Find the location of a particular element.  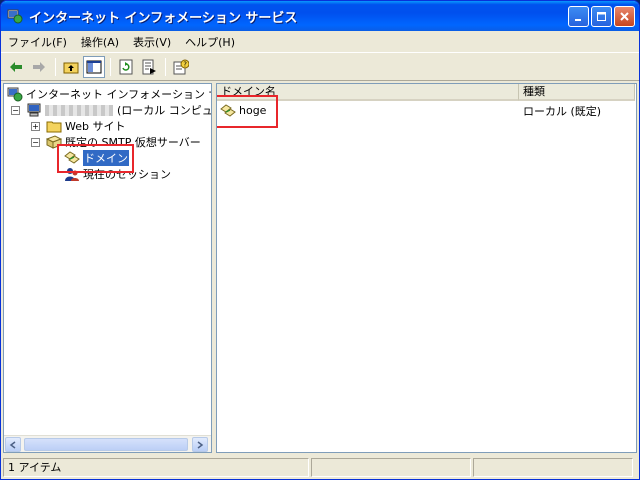

export-list-icon is located at coordinates (149, 67).